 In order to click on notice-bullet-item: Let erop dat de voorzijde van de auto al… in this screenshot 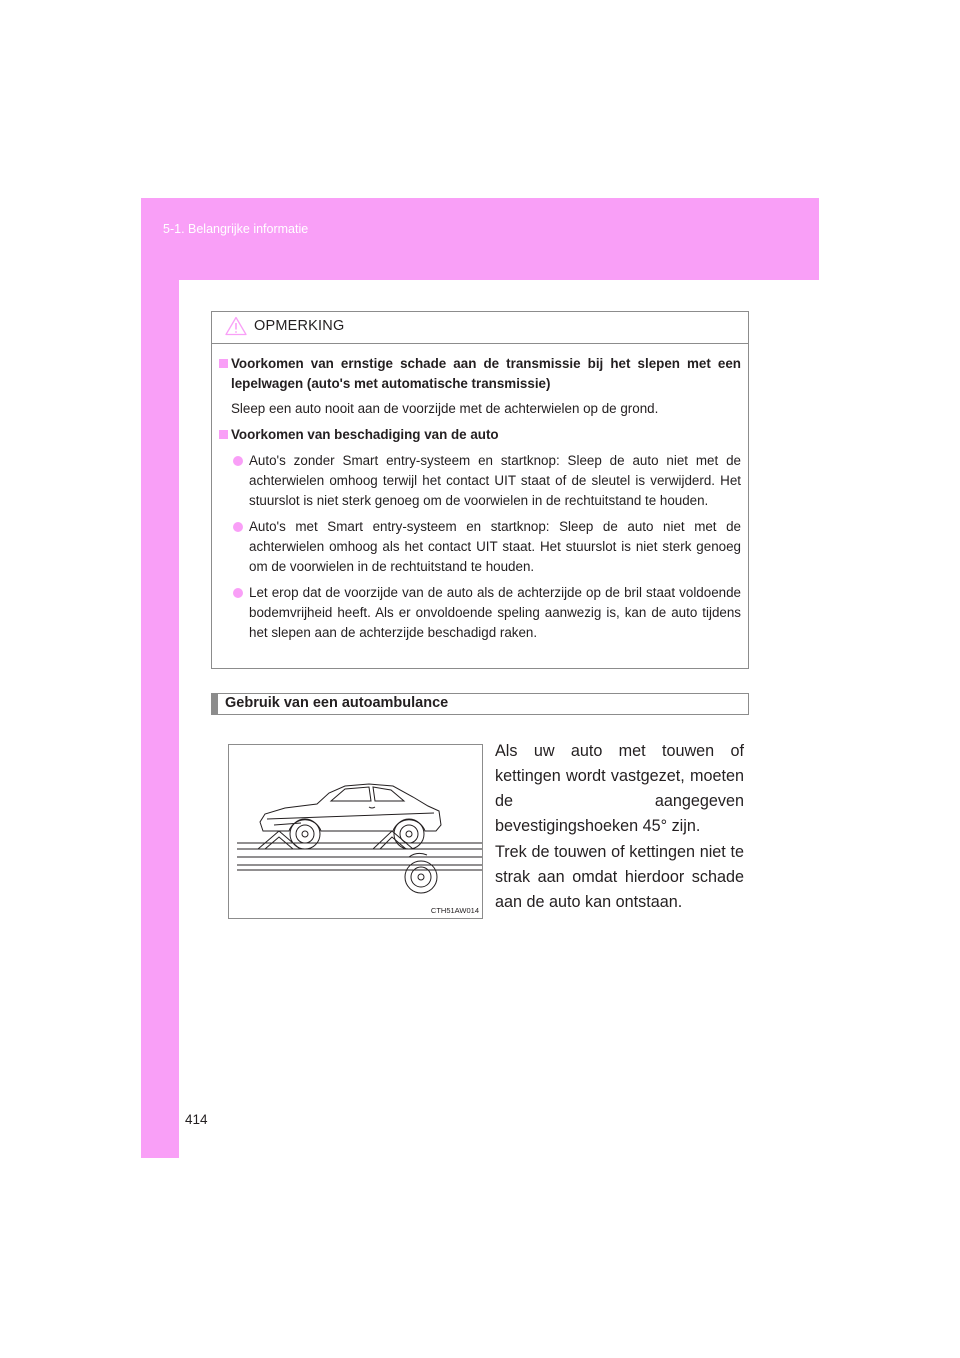, I will do `click(480, 613)`.